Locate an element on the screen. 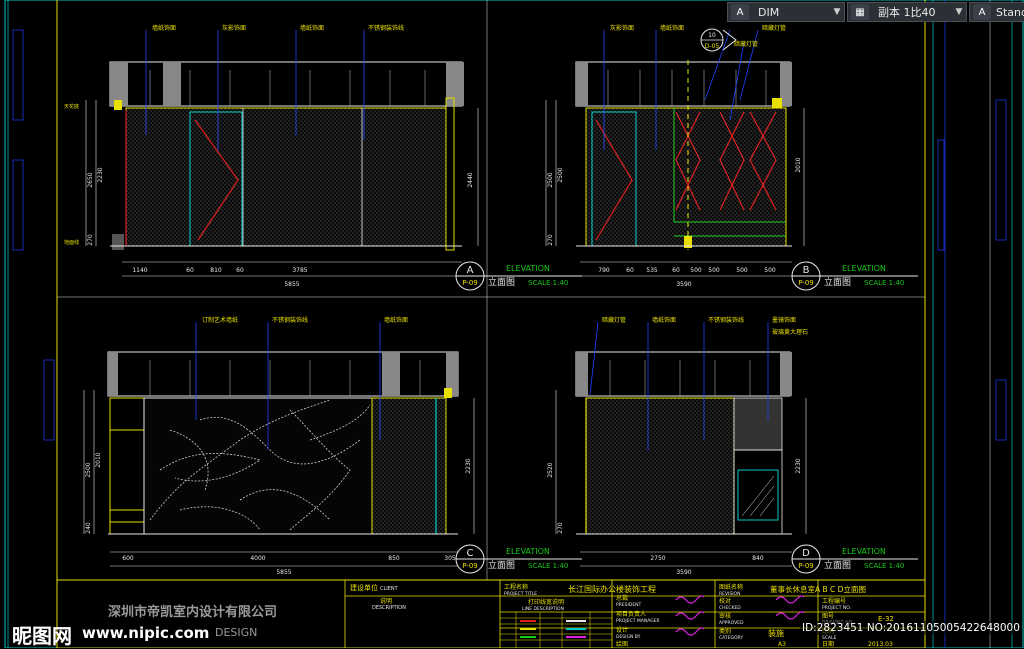 This screenshot has width=1024, height=649. tb-project-name: 长江国际办公楼装饰工程 is located at coordinates (612, 589).